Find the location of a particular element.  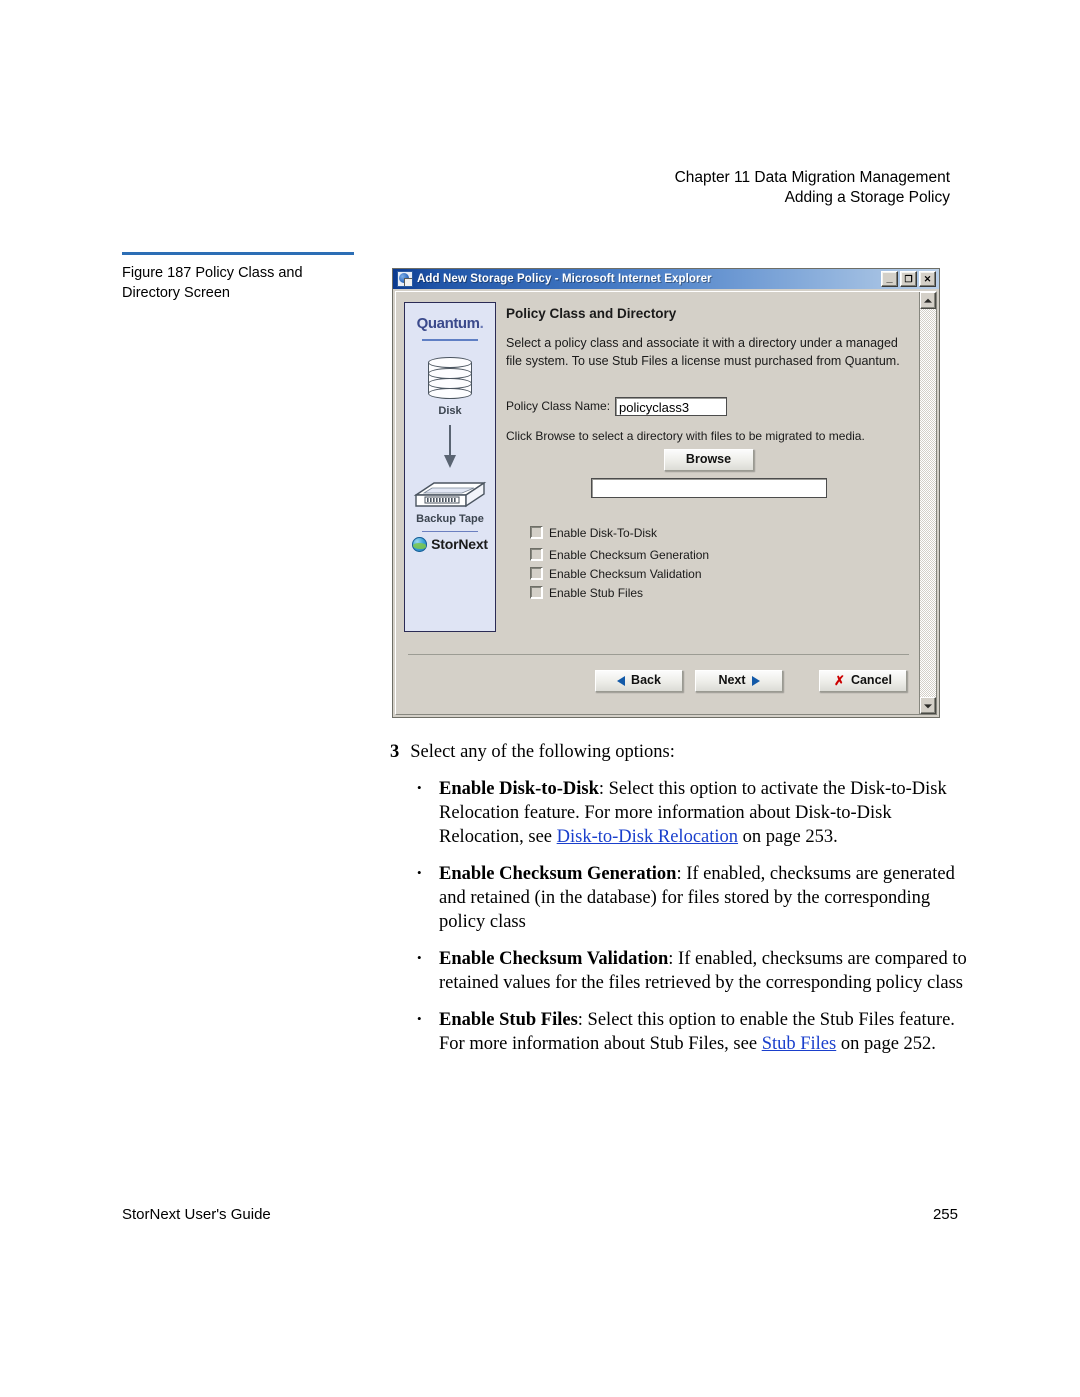

disk-icon is located at coordinates (450, 379).